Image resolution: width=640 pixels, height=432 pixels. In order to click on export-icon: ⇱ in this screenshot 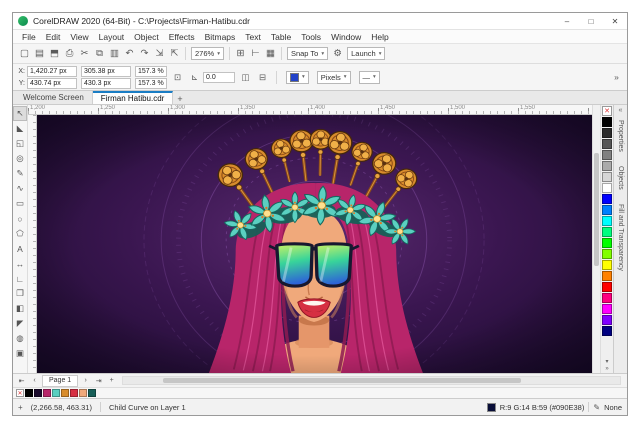, I will do `click(174, 54)`.